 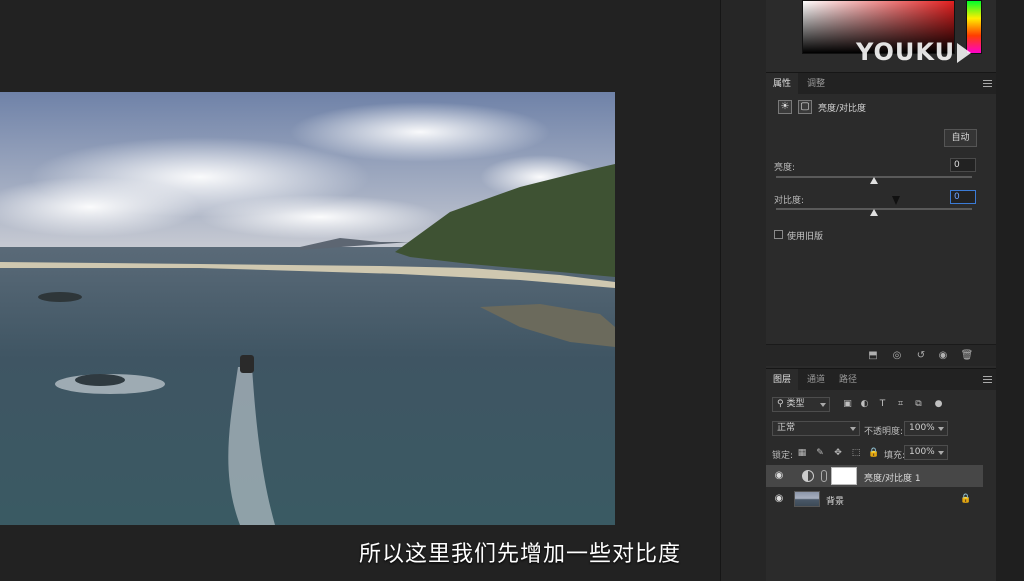 What do you see at coordinates (782, 380) in the screenshot?
I see `tab-layers: 图层` at bounding box center [782, 380].